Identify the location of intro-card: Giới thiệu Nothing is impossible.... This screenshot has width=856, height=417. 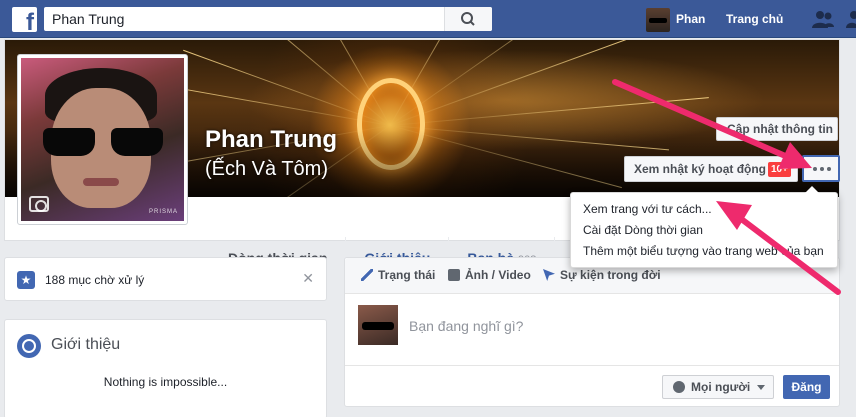
(165, 368).